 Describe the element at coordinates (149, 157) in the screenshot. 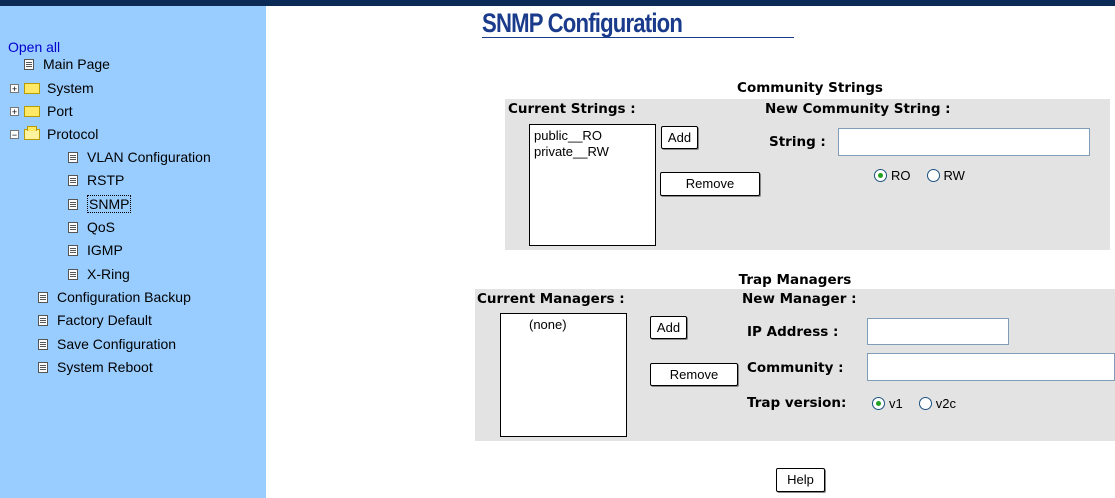

I see `sidebar-item-label: VLAN Configuration` at that location.